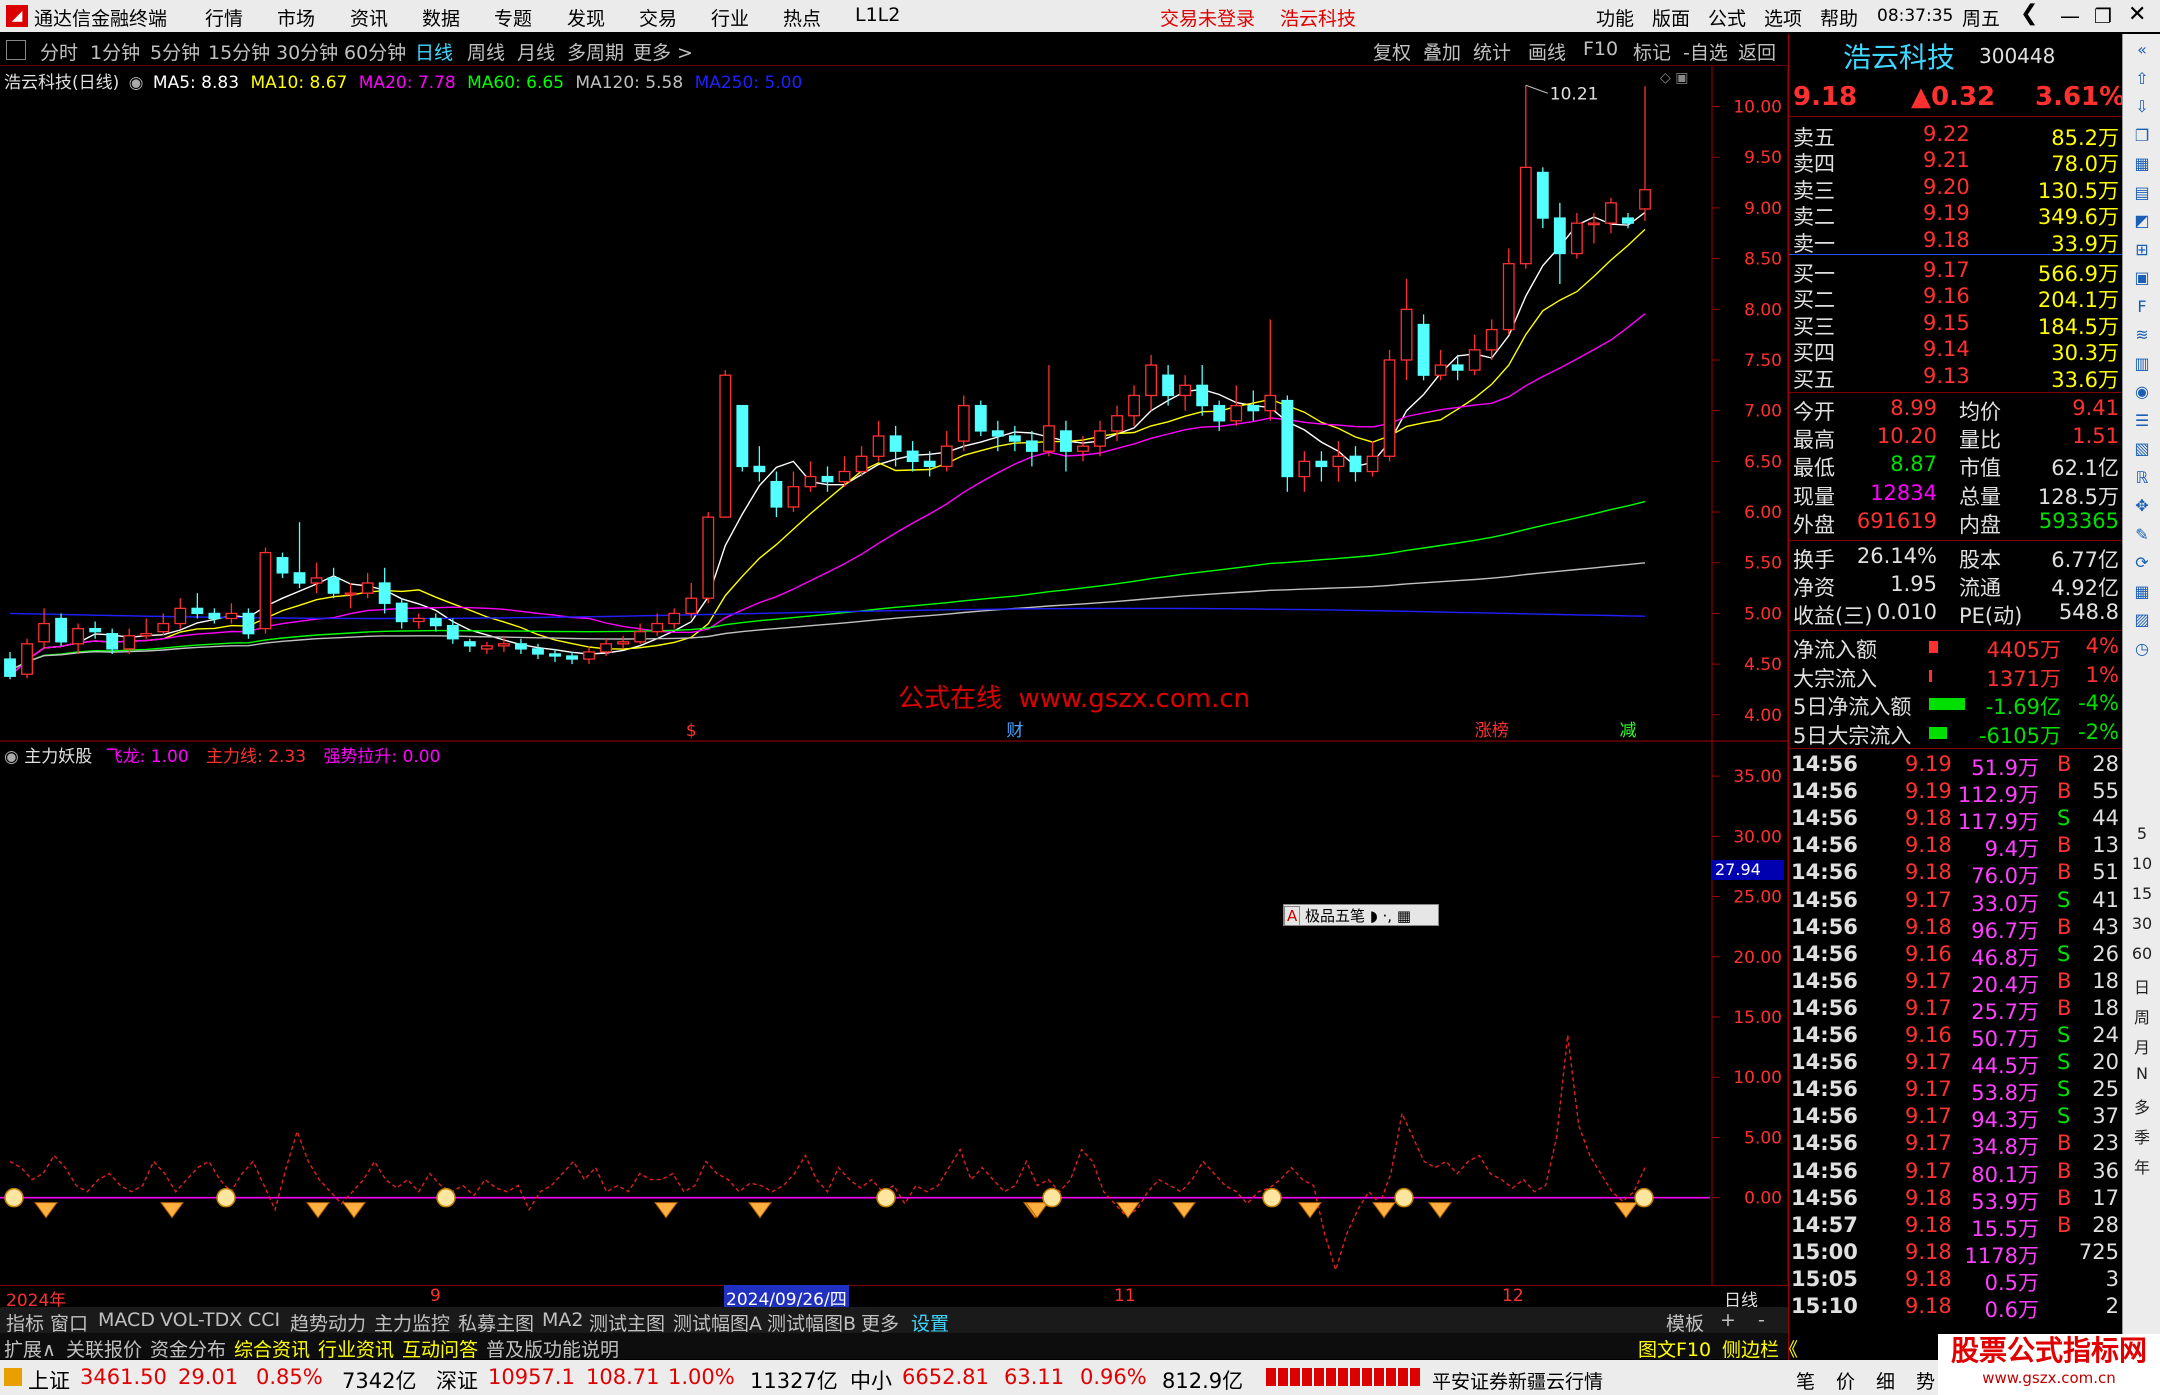 This screenshot has width=2160, height=1395. Describe the element at coordinates (2070, 16) in the screenshot. I see `minimize-icon: —` at that location.